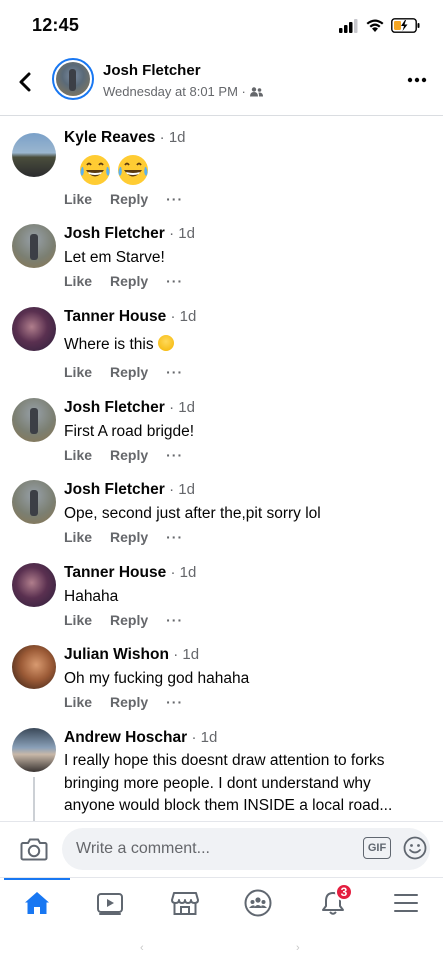 The height and width of the screenshot is (960, 443). Describe the element at coordinates (114, 172) in the screenshot. I see `laughing-emoji-group` at that location.